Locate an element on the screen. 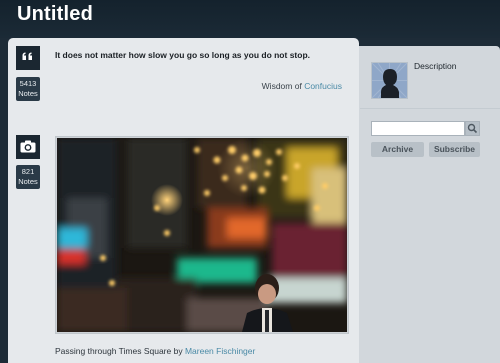 The width and height of the screenshot is (500, 363). caption-text: Passing through Times Square by is located at coordinates (119, 351).